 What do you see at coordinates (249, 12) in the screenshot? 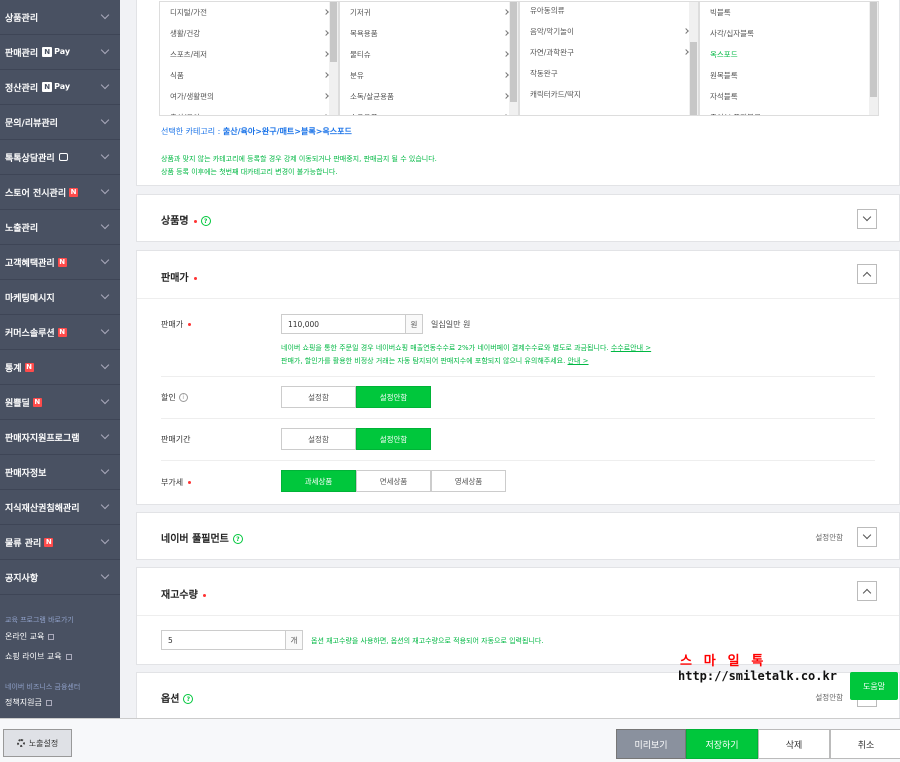
I see `category-item: 디지털/가전` at bounding box center [249, 12].